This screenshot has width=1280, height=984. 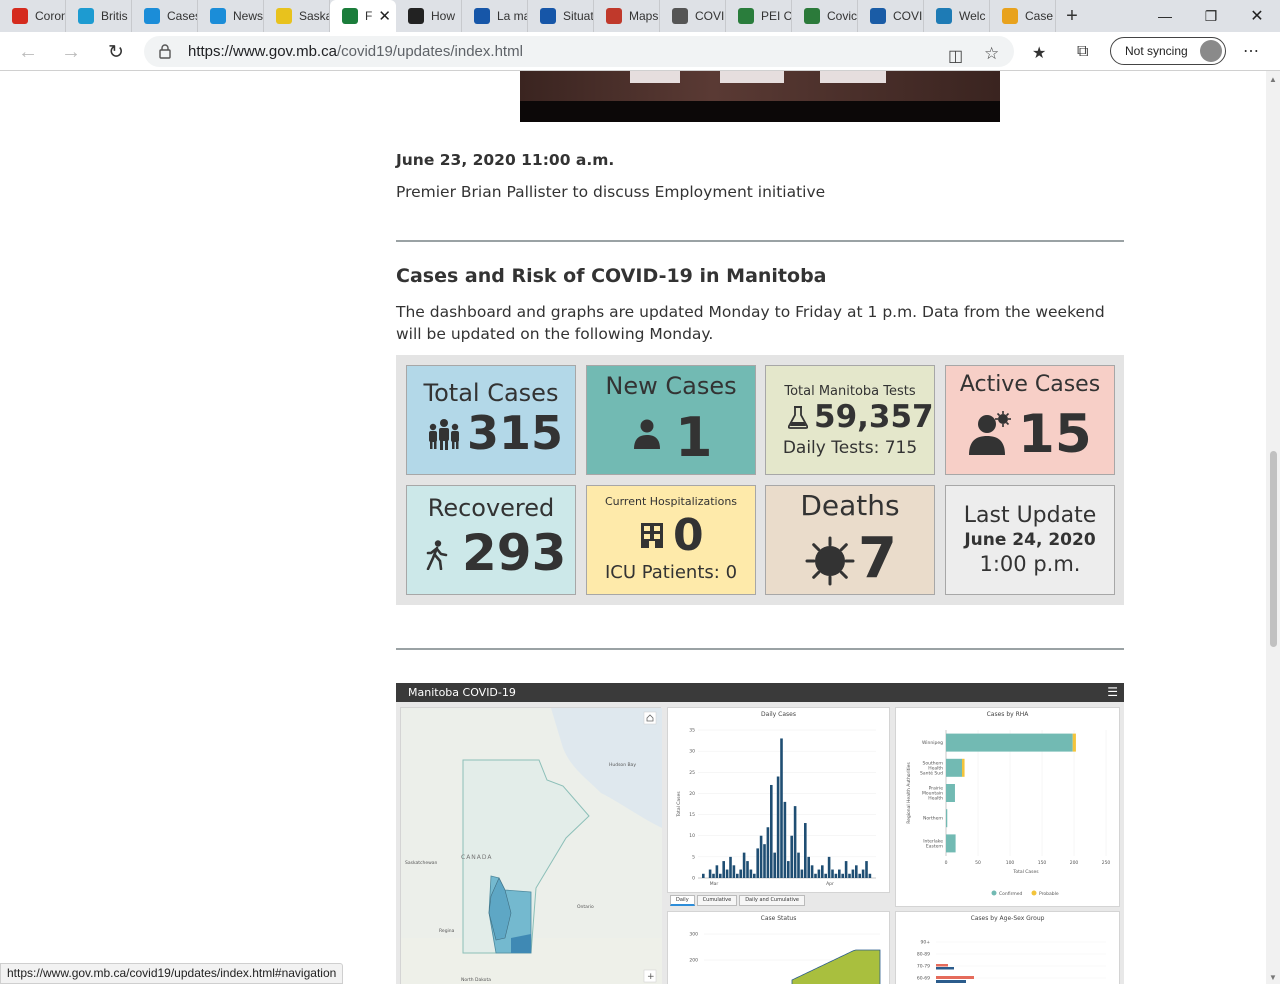 What do you see at coordinates (514, 553) in the screenshot?
I see `recovered-value: 293` at bounding box center [514, 553].